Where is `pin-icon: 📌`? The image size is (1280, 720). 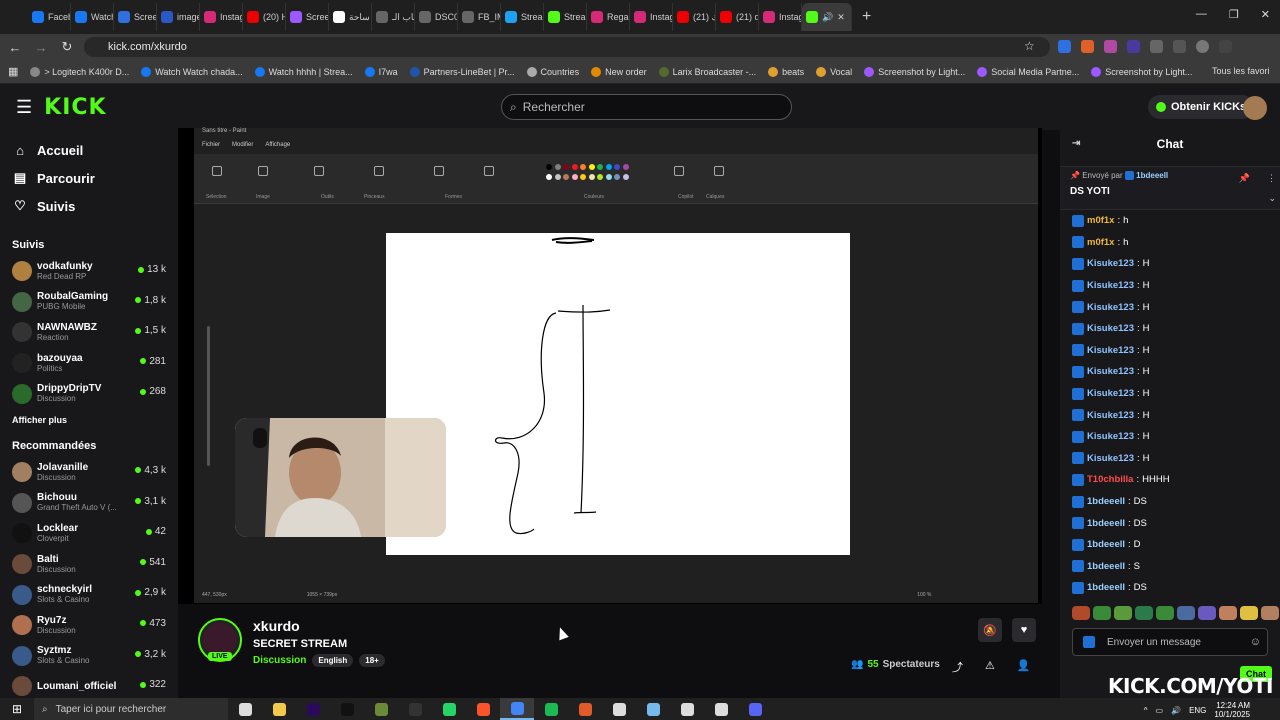 pin-icon: 📌 is located at coordinates (1244, 178).